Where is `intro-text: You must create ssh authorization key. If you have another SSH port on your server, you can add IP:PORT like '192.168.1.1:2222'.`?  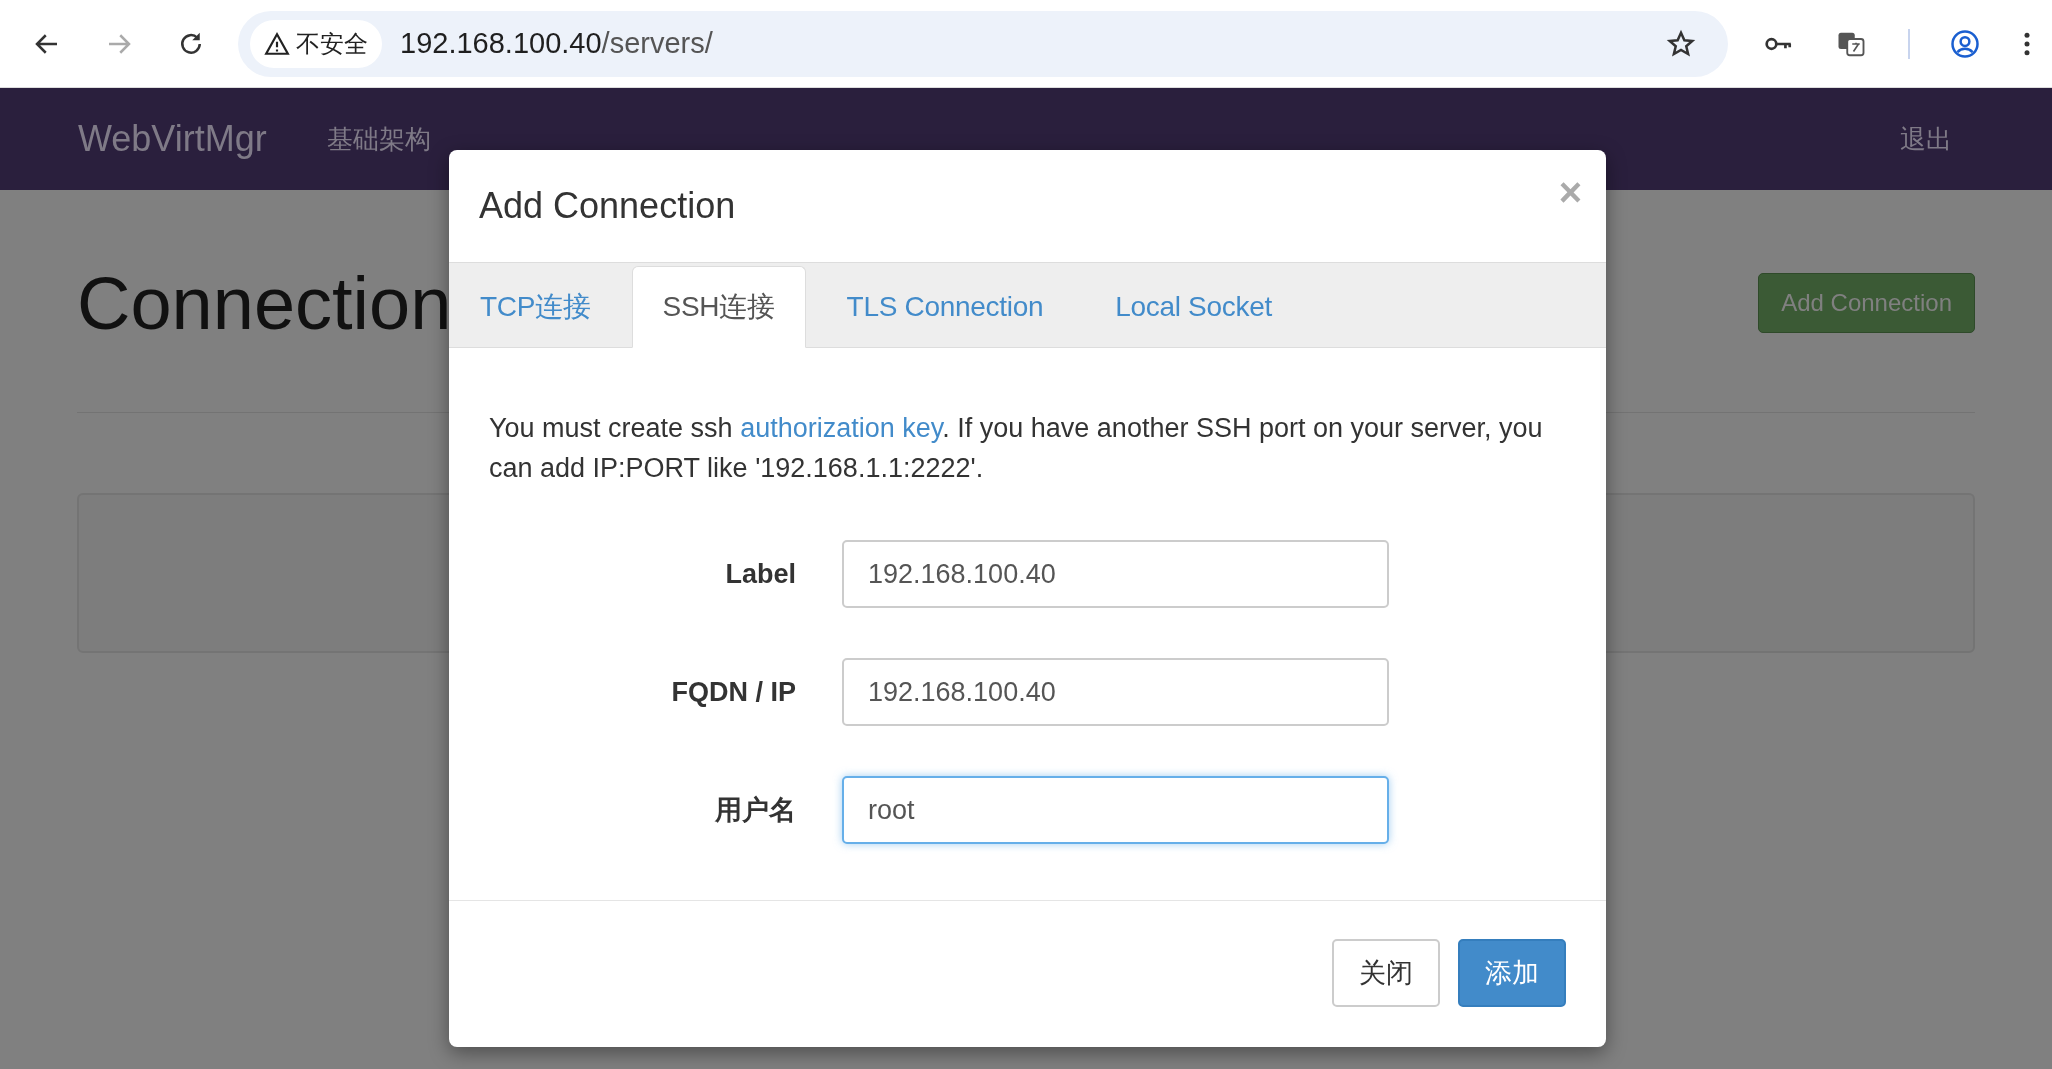
intro-text: You must create ssh authorization key. If you have another SSH port on your server, you can add IP:PORT like '192.168.1.1:2222'. is located at coordinates (1016, 448).